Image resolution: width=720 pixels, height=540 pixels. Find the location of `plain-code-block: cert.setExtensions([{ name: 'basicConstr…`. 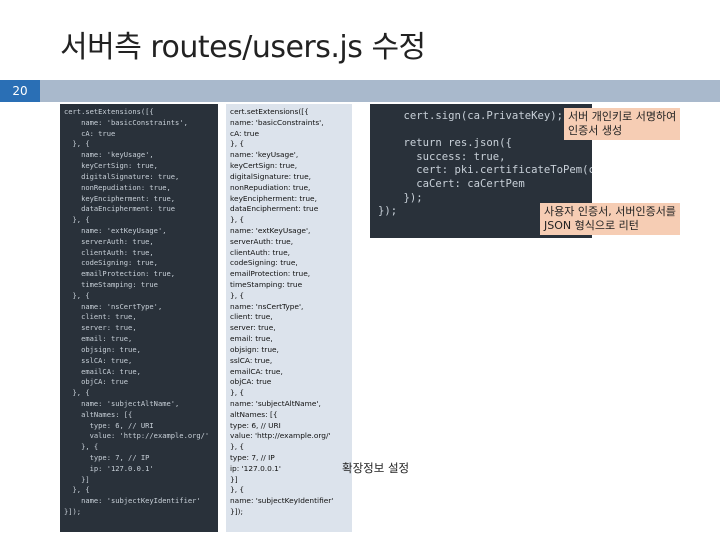

plain-code-block: cert.setExtensions([{ name: 'basicConstr… is located at coordinates (289, 318).